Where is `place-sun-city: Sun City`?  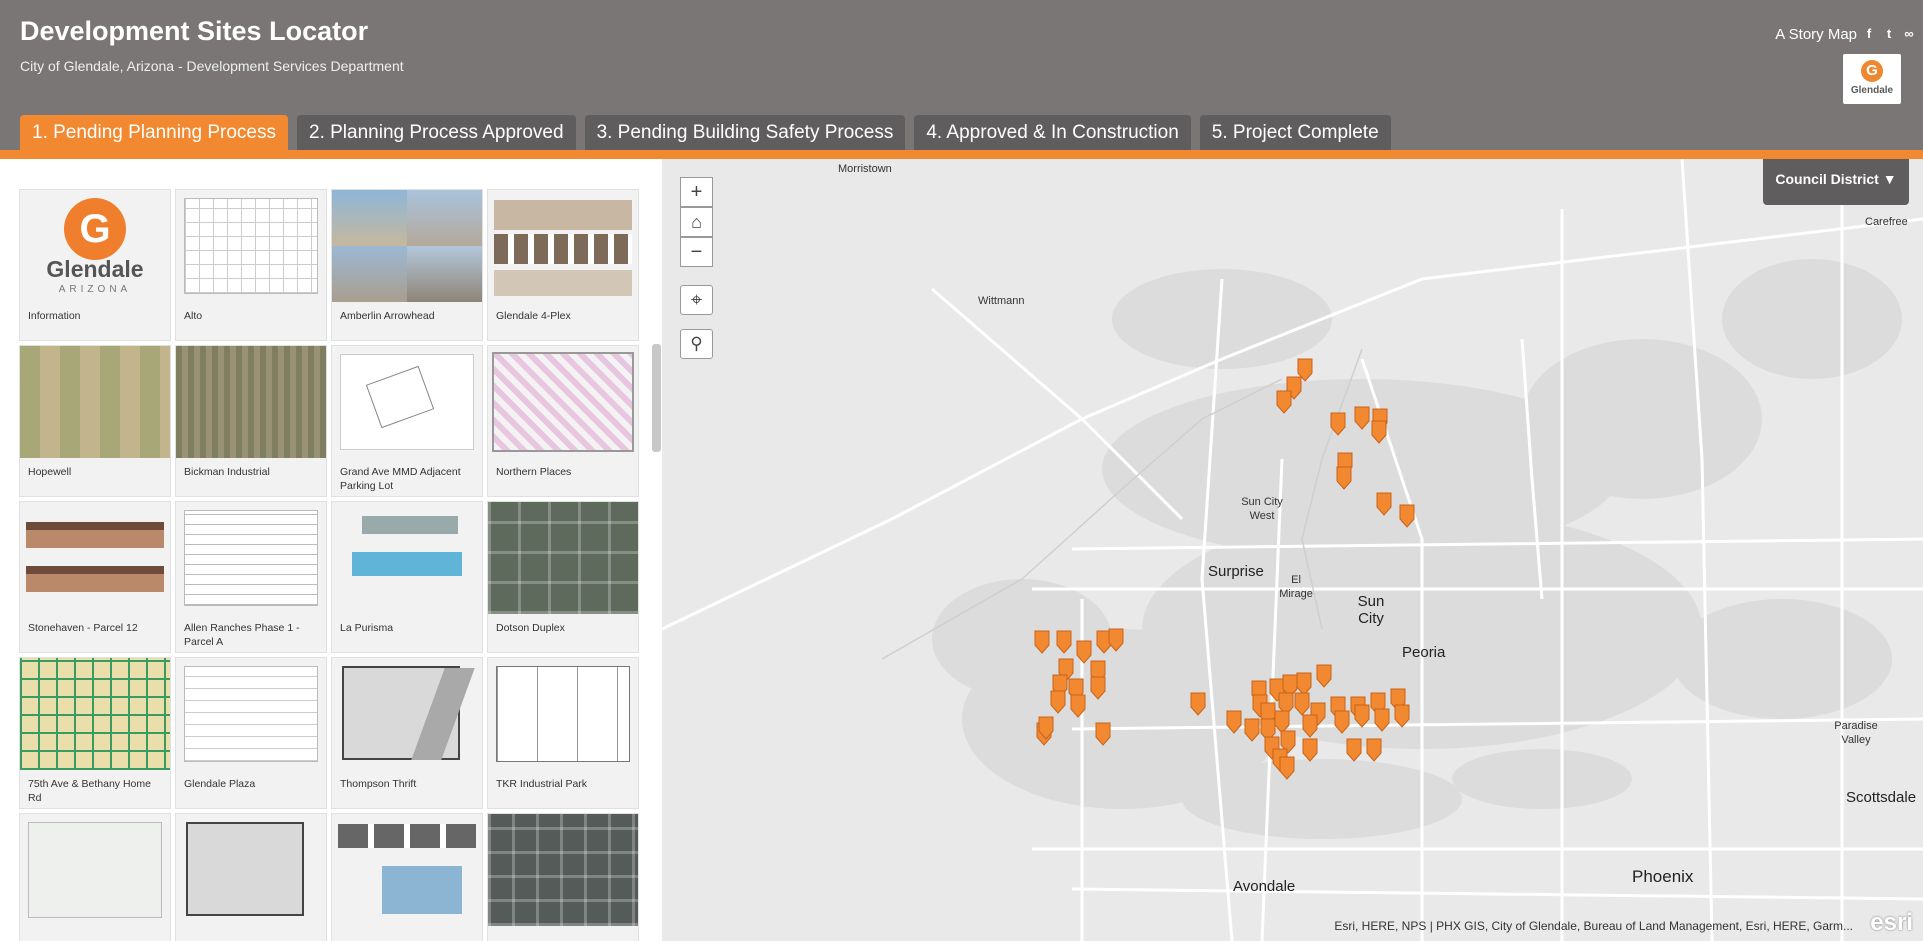
place-sun-city: Sun City is located at coordinates (1371, 610).